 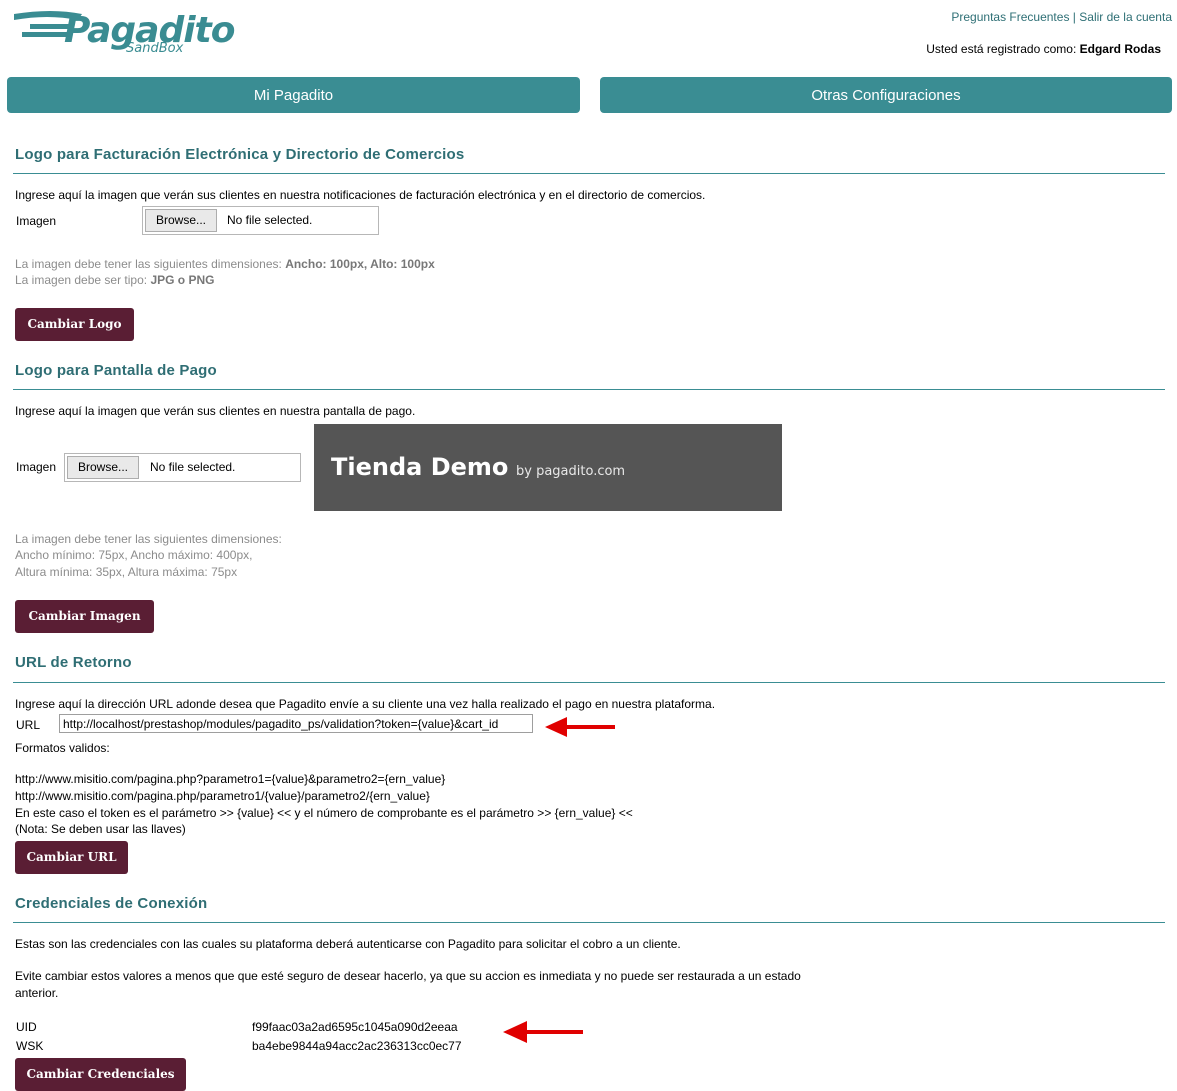 What do you see at coordinates (571, 471) in the screenshot?
I see `preview-by-text: by pagadito.com` at bounding box center [571, 471].